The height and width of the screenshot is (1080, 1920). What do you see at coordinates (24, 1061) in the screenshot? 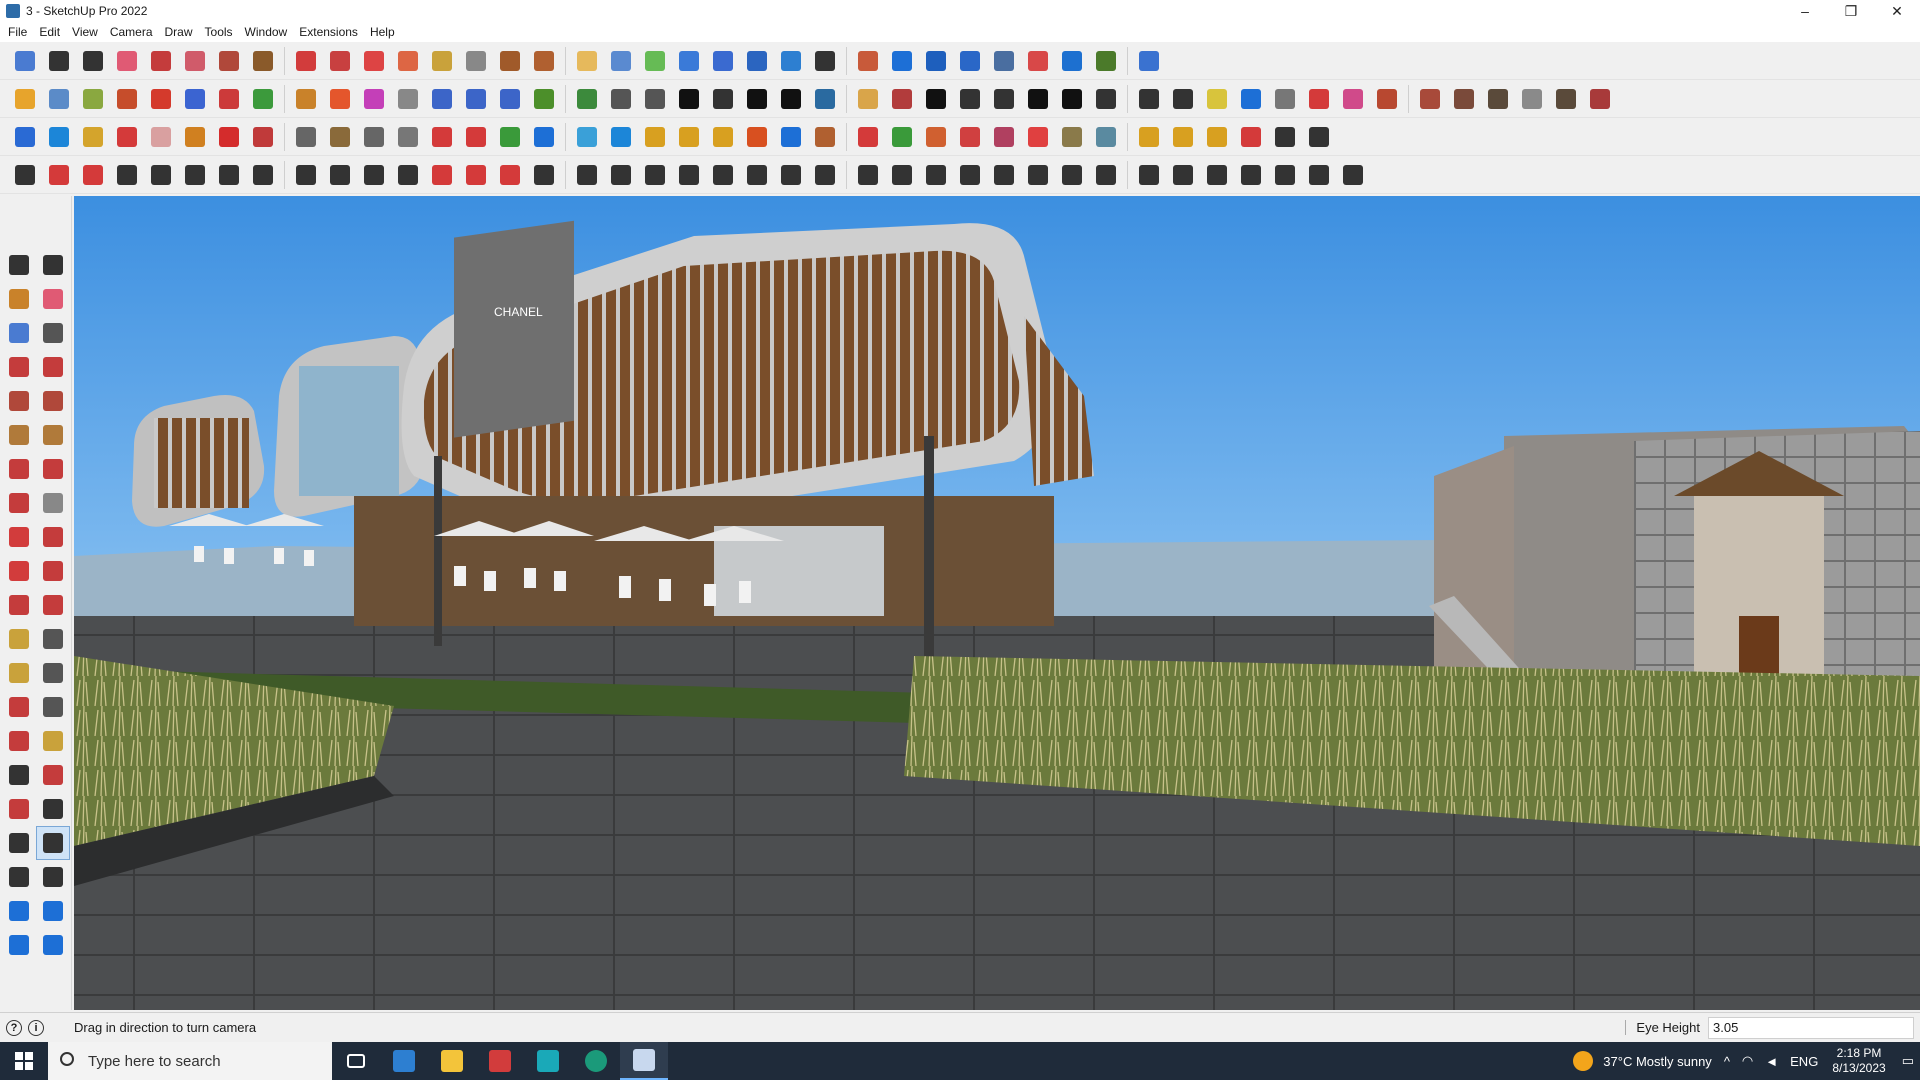
I see `start-button` at bounding box center [24, 1061].